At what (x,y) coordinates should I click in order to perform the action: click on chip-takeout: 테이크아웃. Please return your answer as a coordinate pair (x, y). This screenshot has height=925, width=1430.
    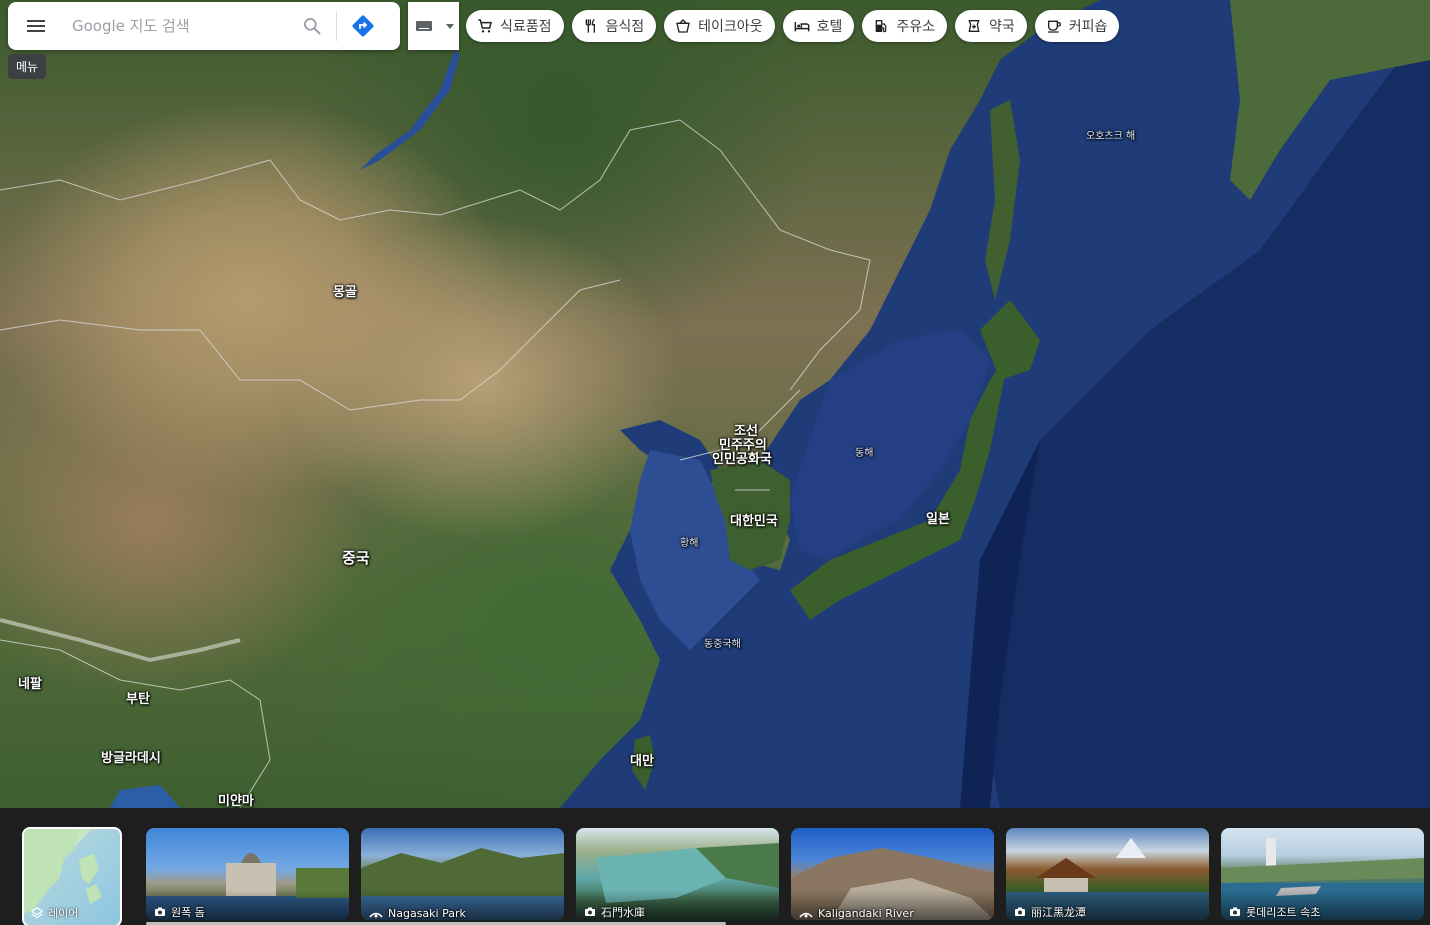
    Looking at the image, I should click on (719, 26).